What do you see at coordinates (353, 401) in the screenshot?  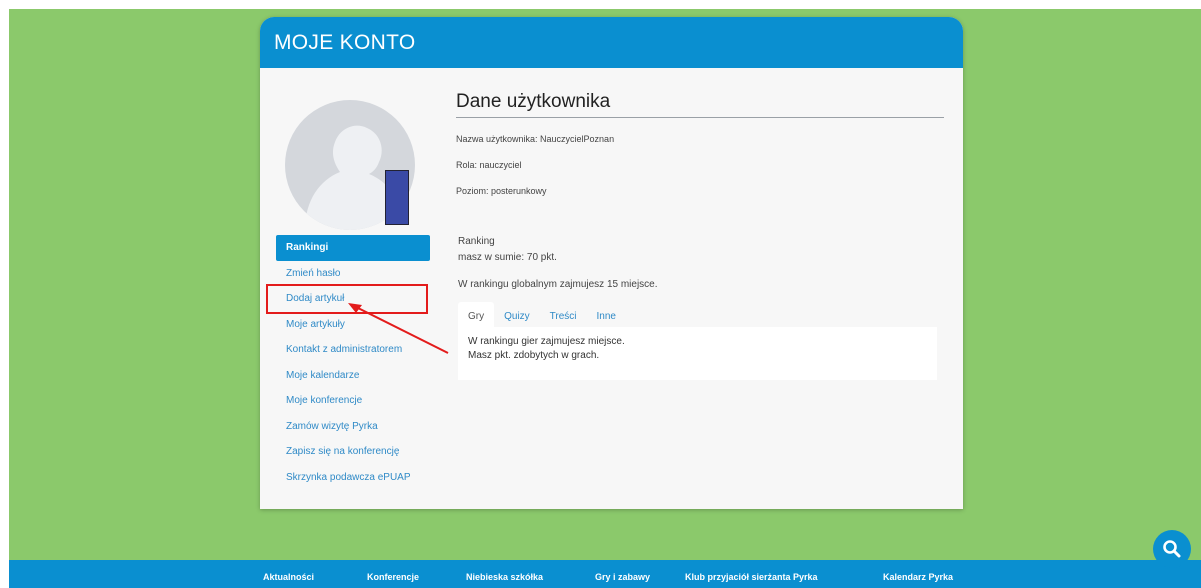 I see `sidebar-item-moje-konferencje: Moje konferencje` at bounding box center [353, 401].